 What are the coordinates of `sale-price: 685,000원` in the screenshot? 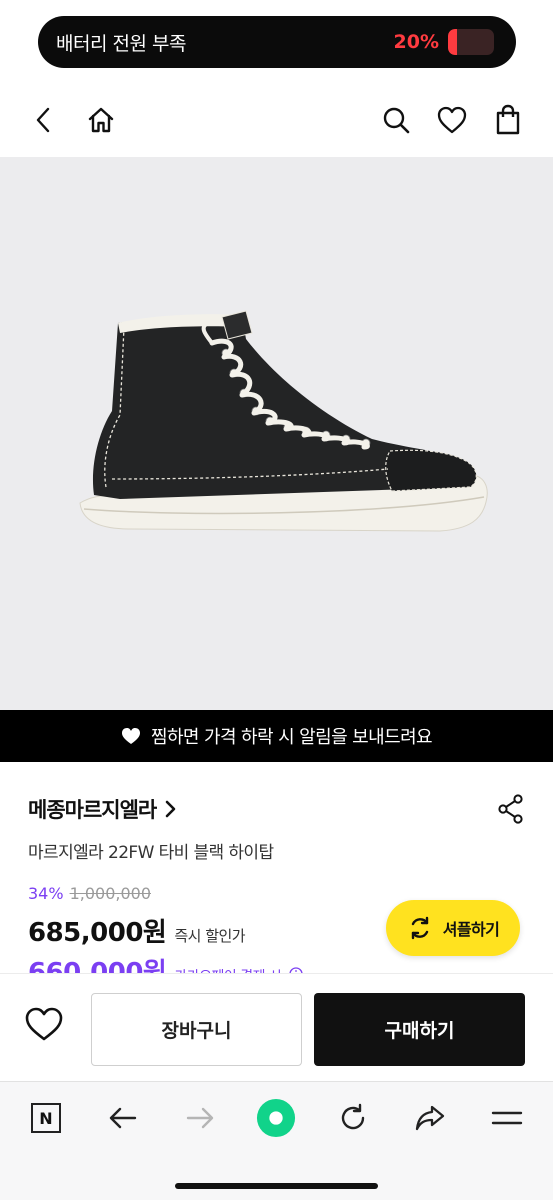 It's located at (97, 933).